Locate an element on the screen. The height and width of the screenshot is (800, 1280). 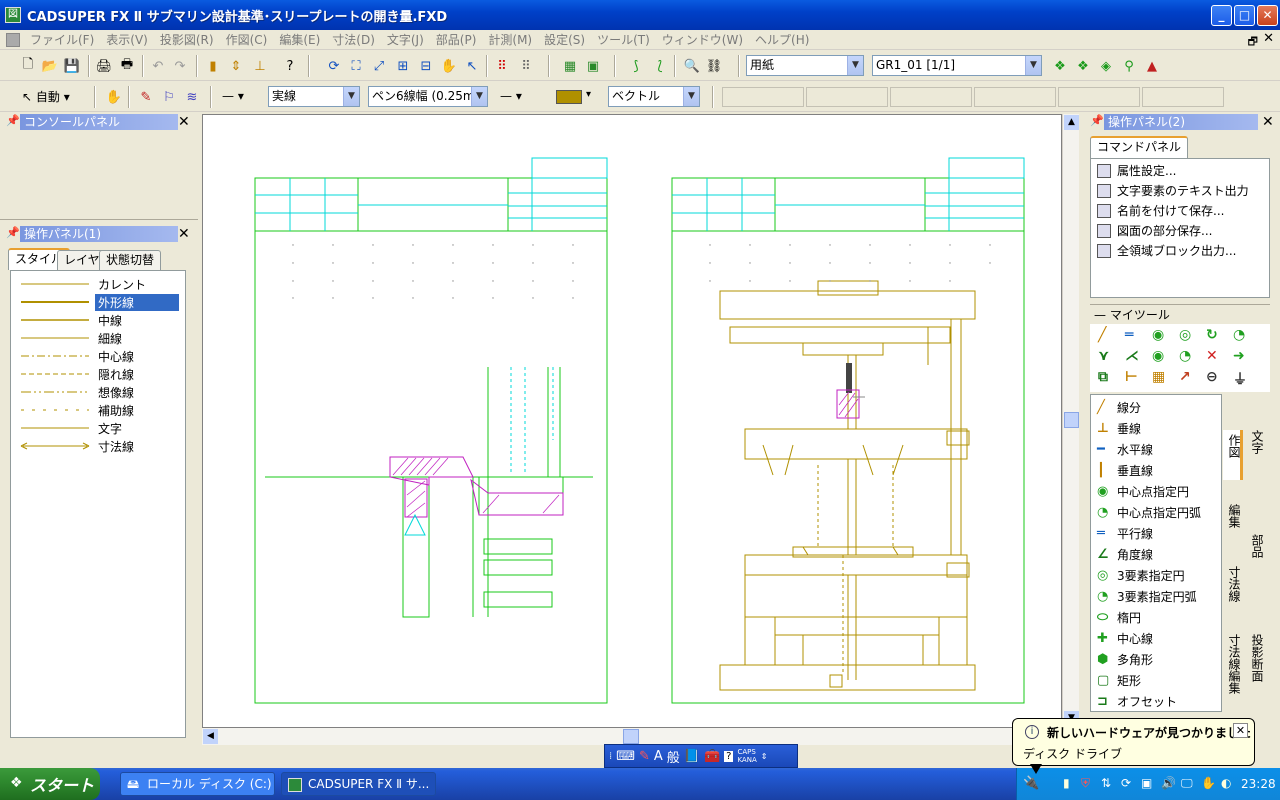
layer-tool-icon: ▮ is located at coordinates (213, 66).